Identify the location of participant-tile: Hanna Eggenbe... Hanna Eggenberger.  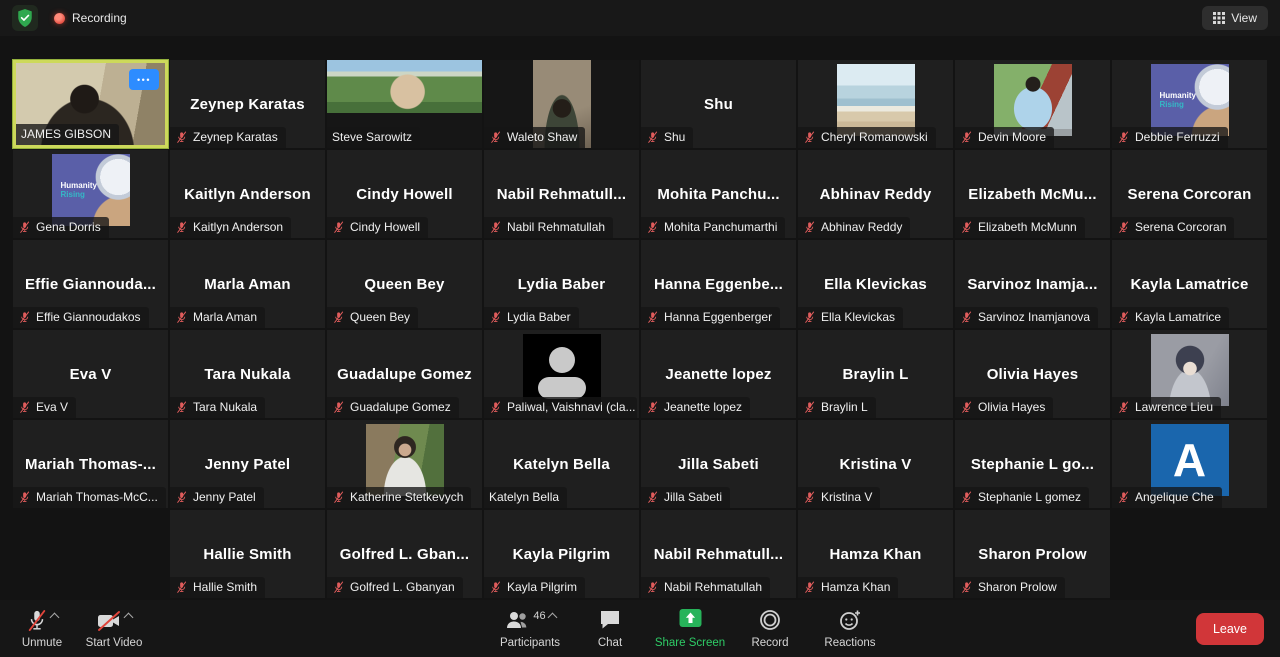
(718, 284).